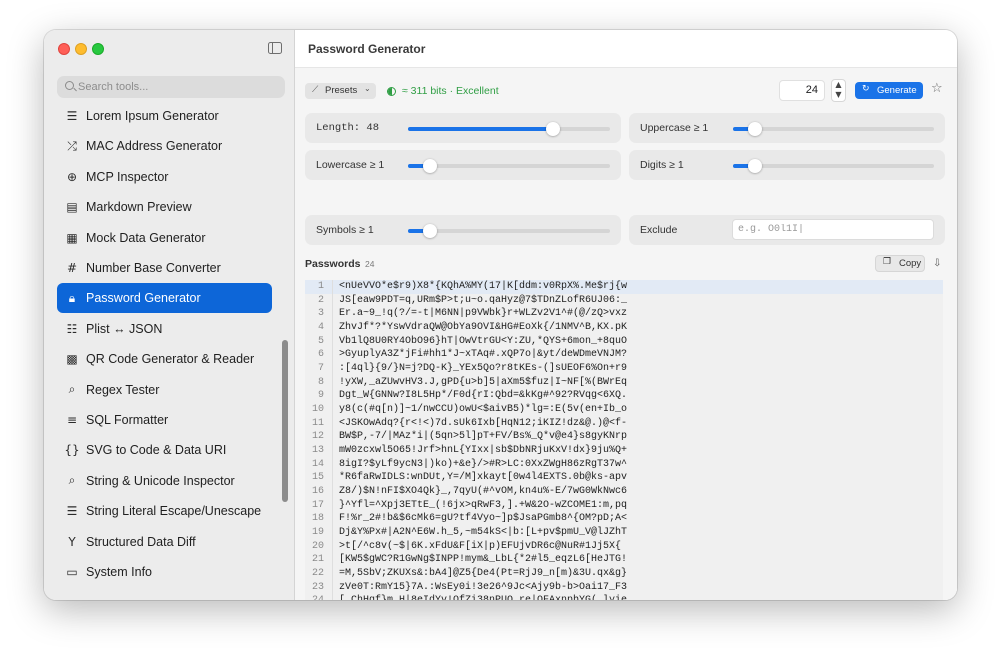 This screenshot has height=657, width=1000. What do you see at coordinates (164, 329) in the screenshot?
I see `sidebar-item-plist-json: ☷ Plist ↔ JSON` at bounding box center [164, 329].